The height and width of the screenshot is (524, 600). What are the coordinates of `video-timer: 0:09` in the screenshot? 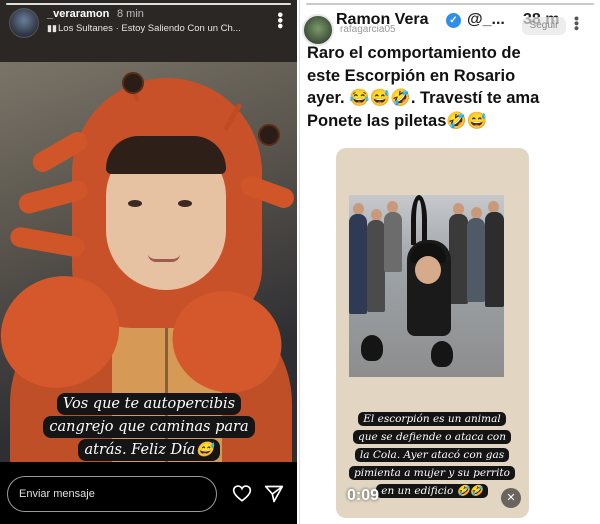 It's located at (363, 495).